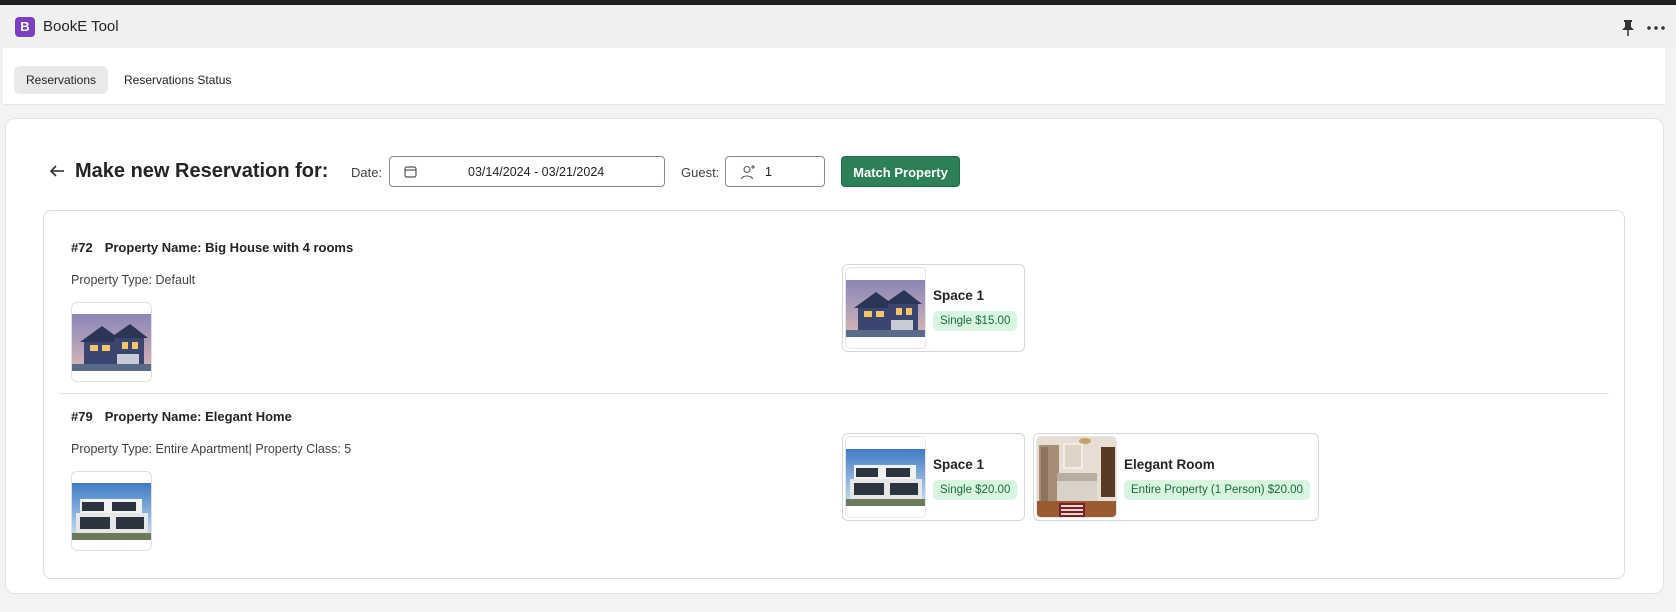 The width and height of the screenshot is (1676, 612). I want to click on match-property-button: Match Property, so click(900, 171).